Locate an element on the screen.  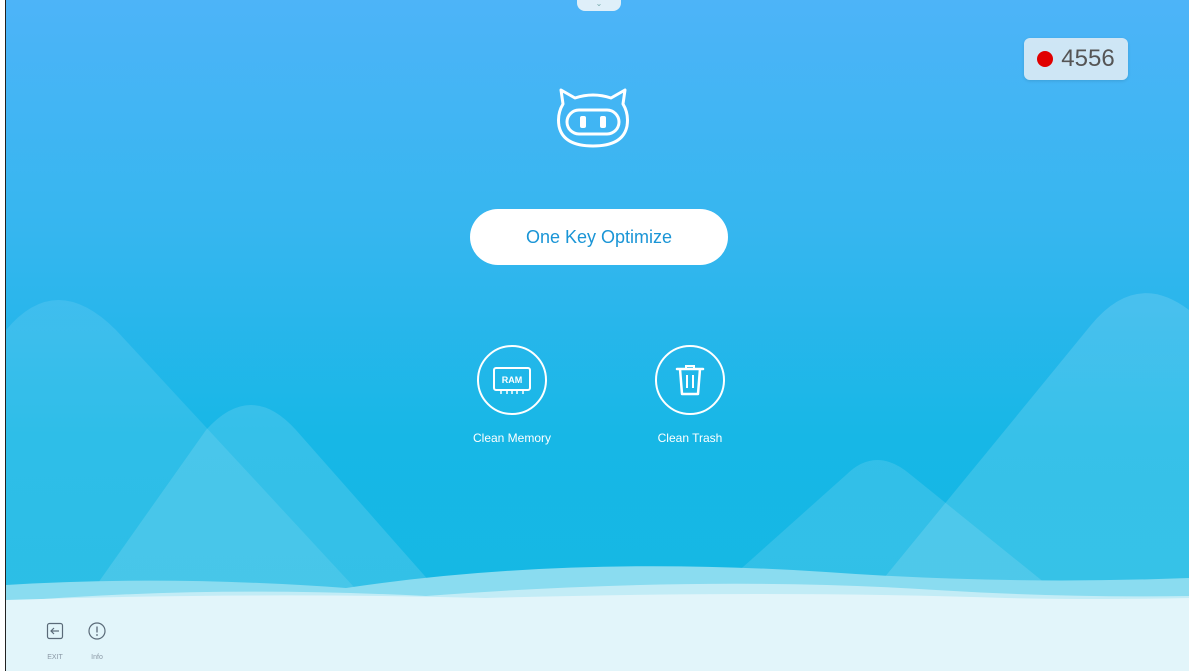
ram-chip-text: RAM is located at coordinates (512, 380).